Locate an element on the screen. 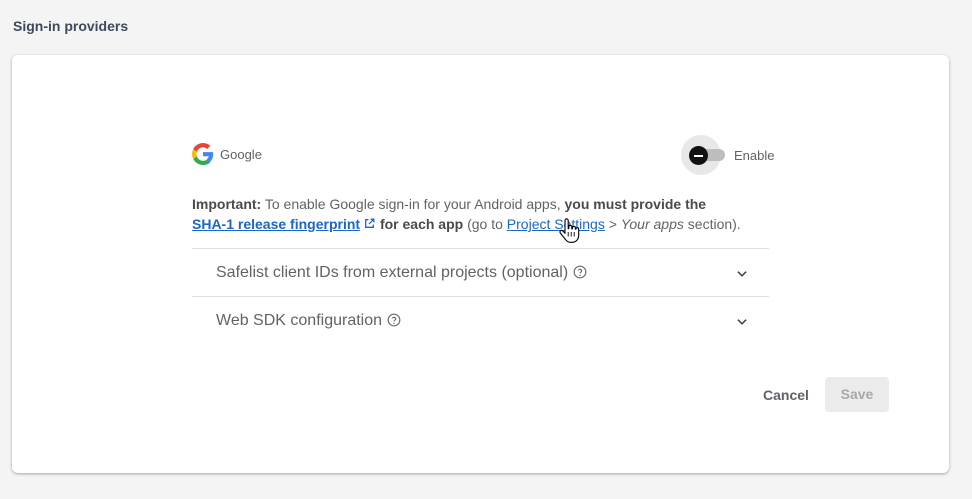 The width and height of the screenshot is (972, 499). external-link-icon is located at coordinates (370, 223).